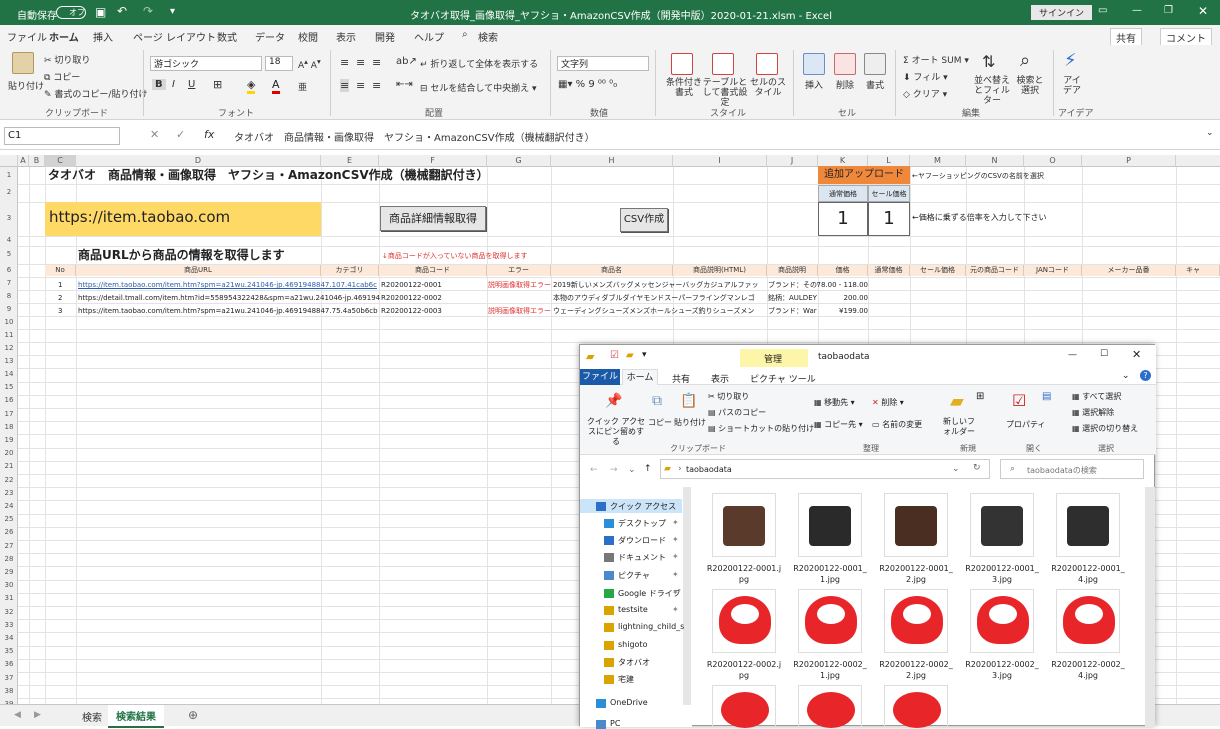  Describe the element at coordinates (632, 644) in the screenshot. I see `nav-item-shigoto: shigoto` at that location.